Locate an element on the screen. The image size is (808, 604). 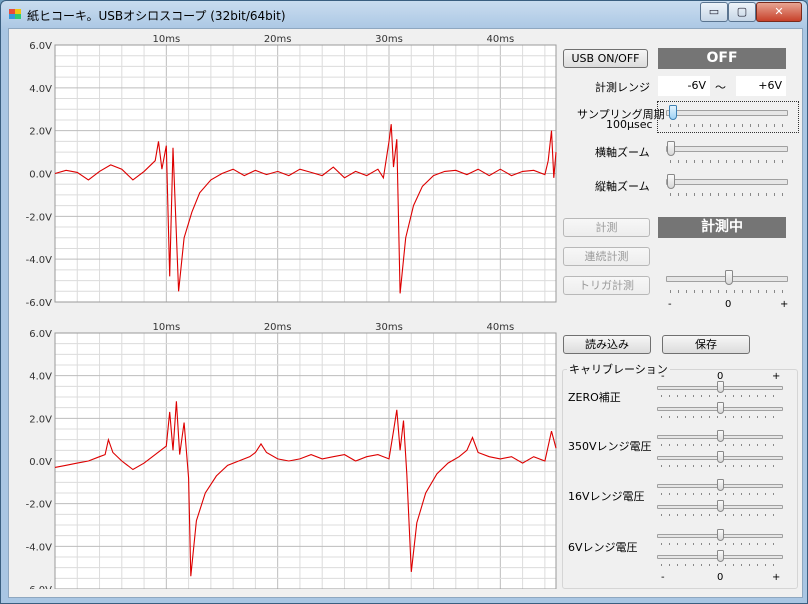
scope-bottom-time-label: 40ms is located at coordinates (500, 327).